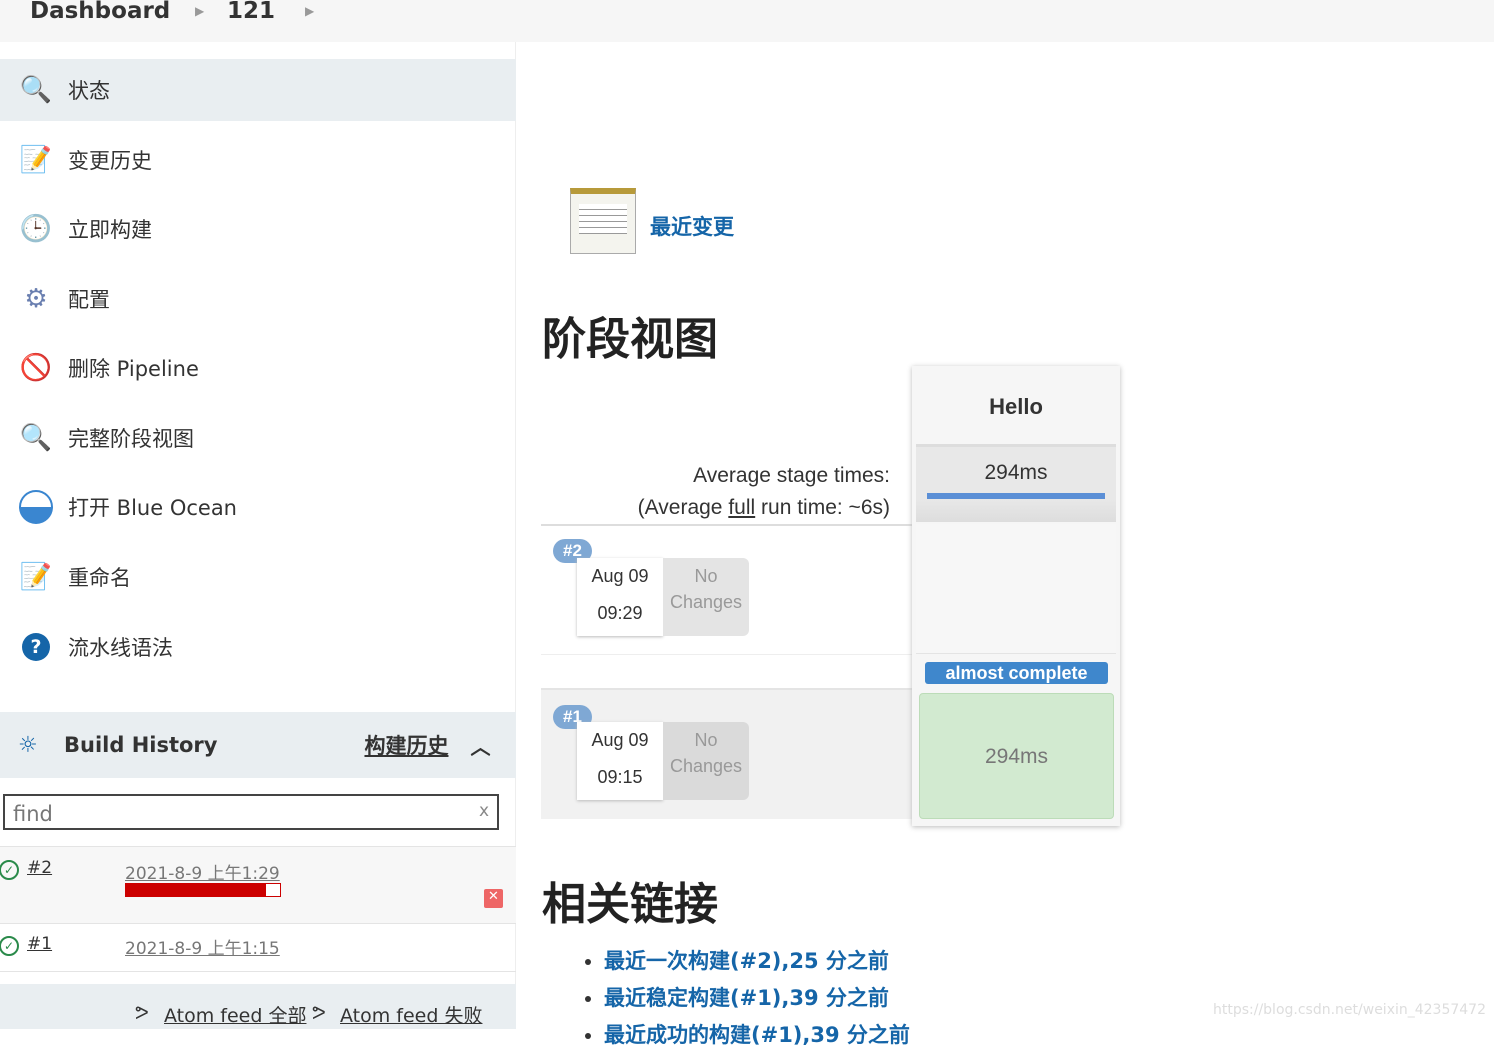 This screenshot has height=1056, width=1494. What do you see at coordinates (258, 577) in the screenshot?
I see `sidebar-item-rename: 📝 重命名` at bounding box center [258, 577].